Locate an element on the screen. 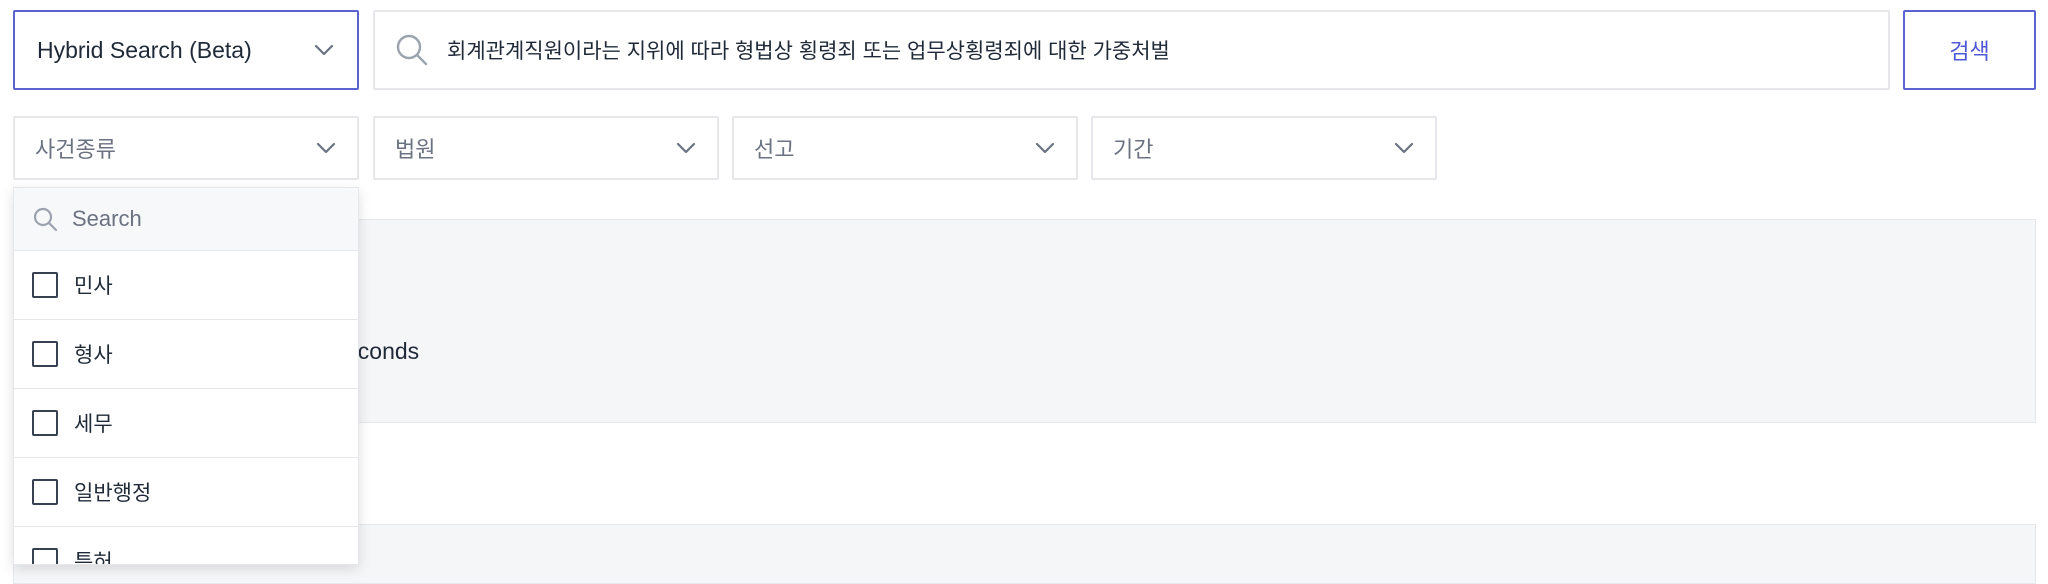 The height and width of the screenshot is (584, 2048). option-label: 민사 is located at coordinates (93, 286).